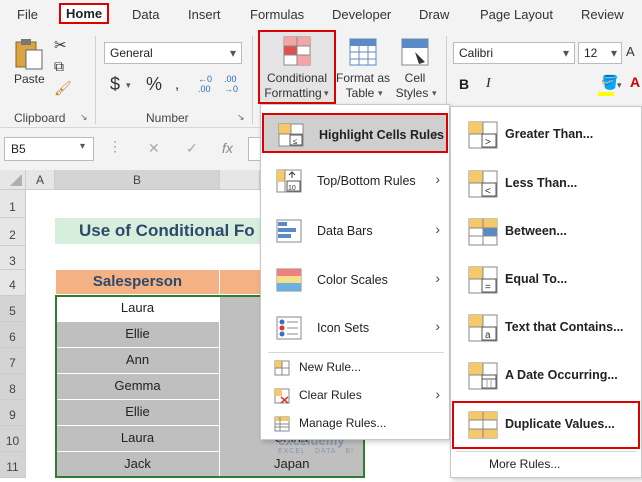  I want to click on comma-style-icon: ,, so click(177, 84).